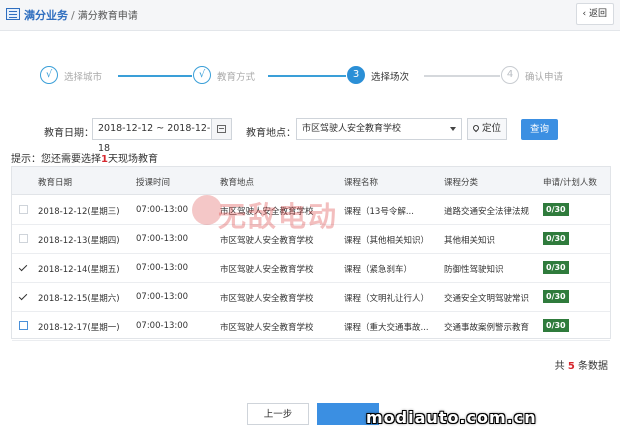 The height and width of the screenshot is (432, 620). I want to click on cell-date: 2018-12-12(星期三), so click(79, 212).